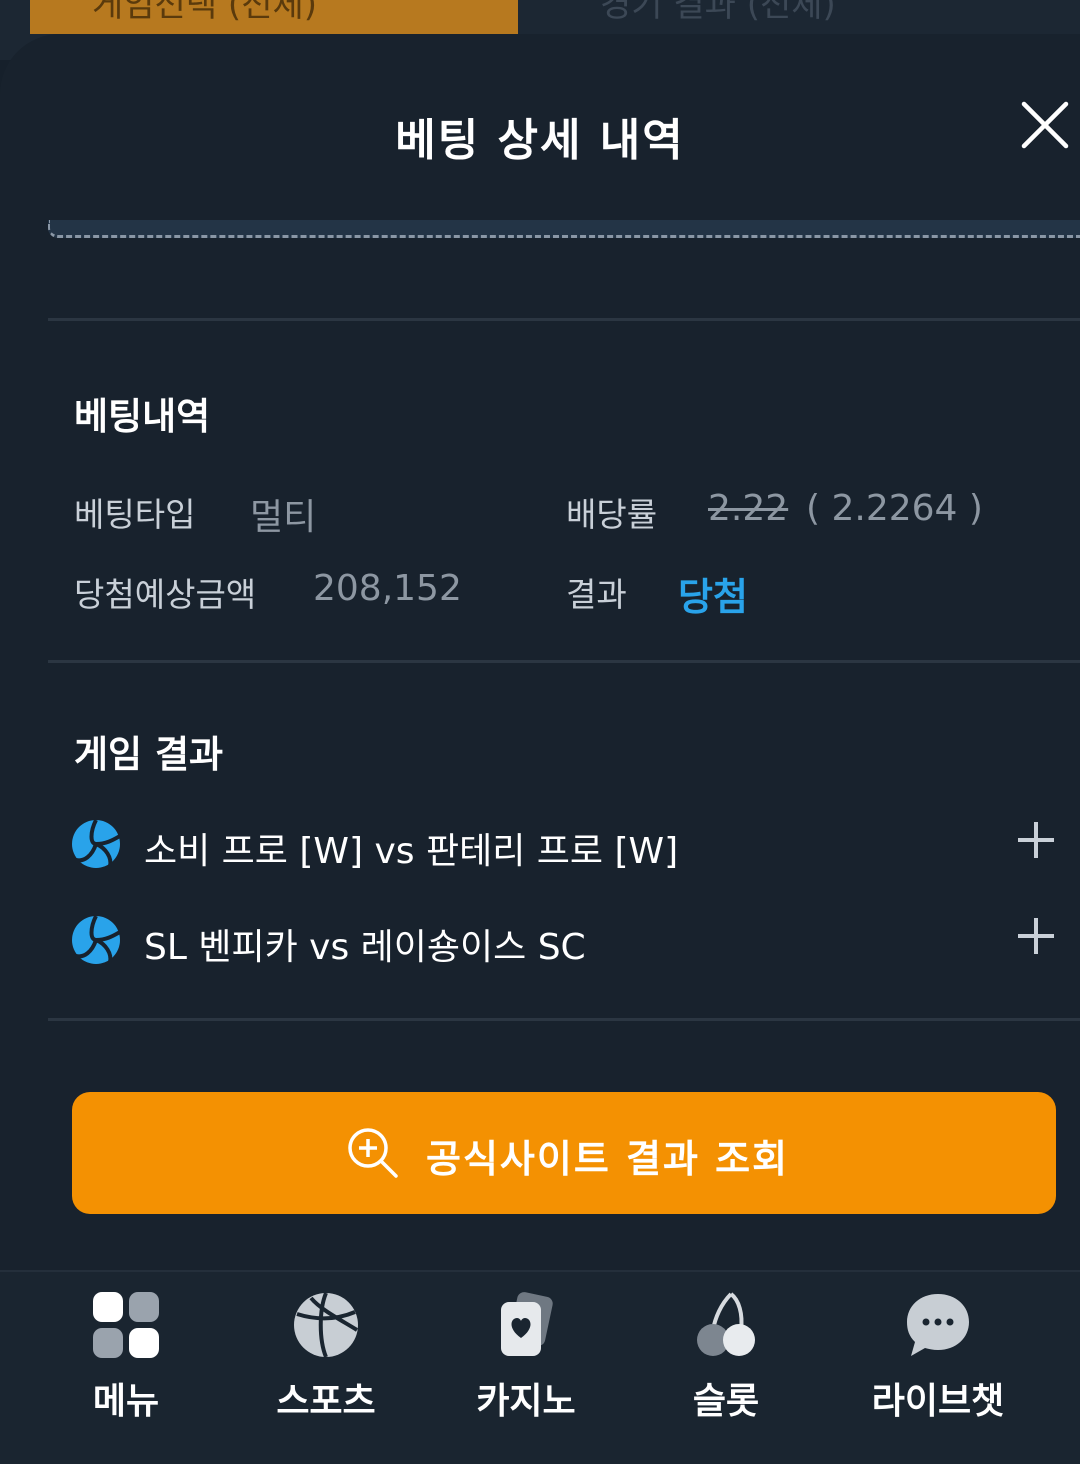 This screenshot has width=1080, height=1464. I want to click on game-row: 소비 프로 [W] vs 판테리 프로 [W], so click(565, 847).